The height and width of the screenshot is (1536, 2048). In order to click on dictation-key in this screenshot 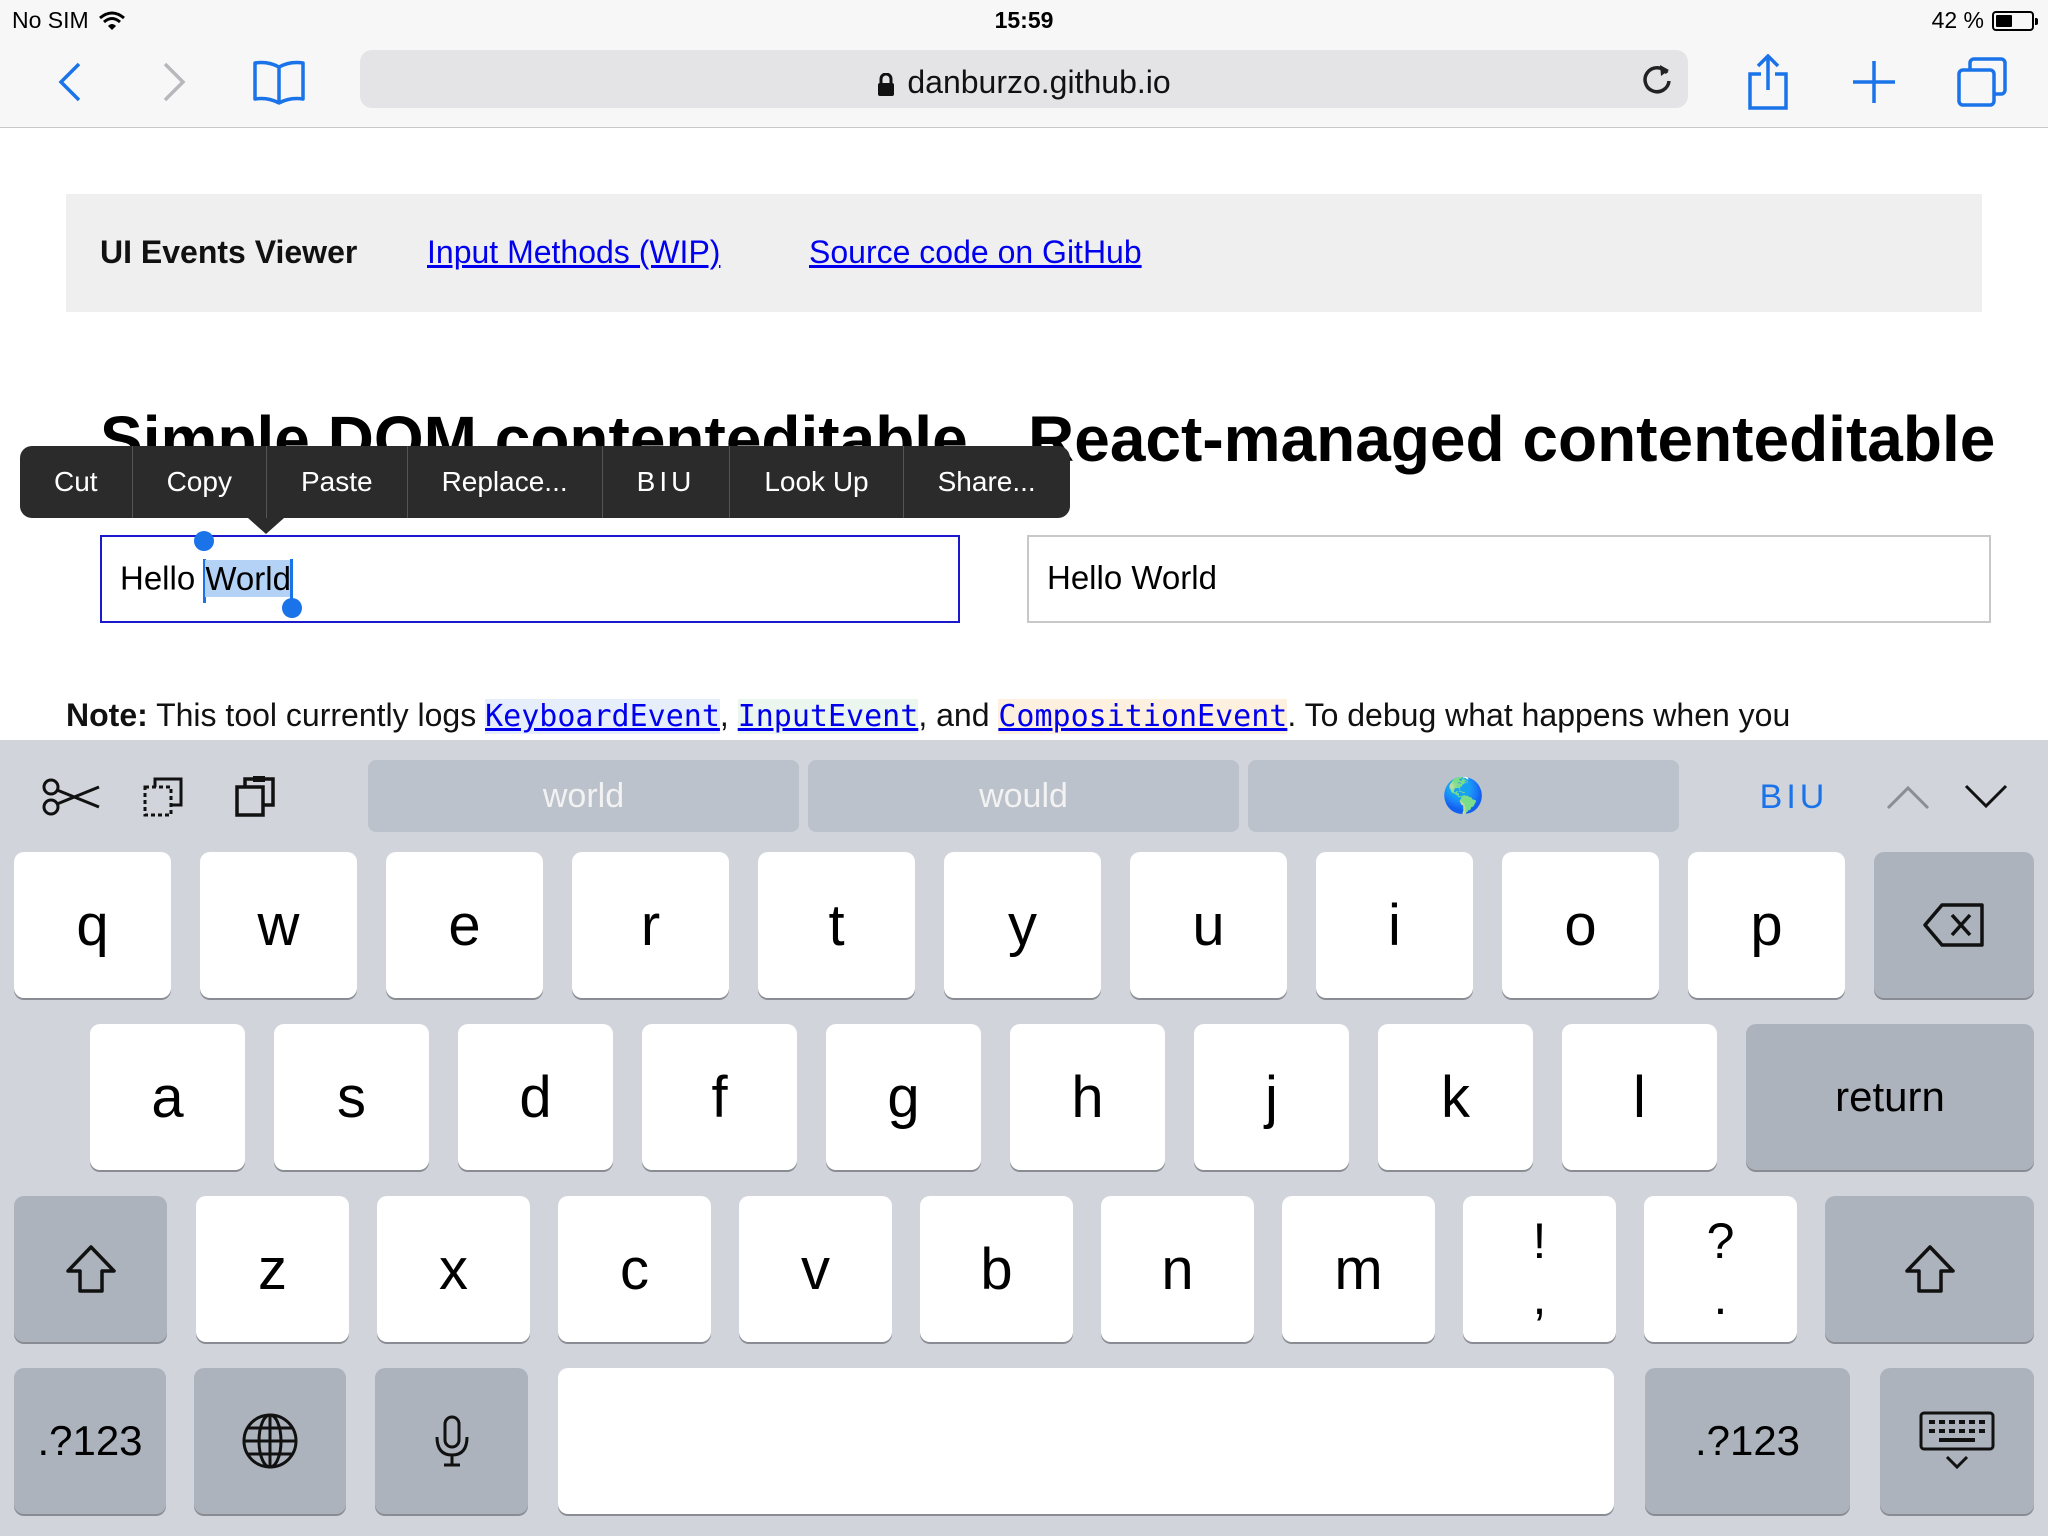, I will do `click(451, 1441)`.